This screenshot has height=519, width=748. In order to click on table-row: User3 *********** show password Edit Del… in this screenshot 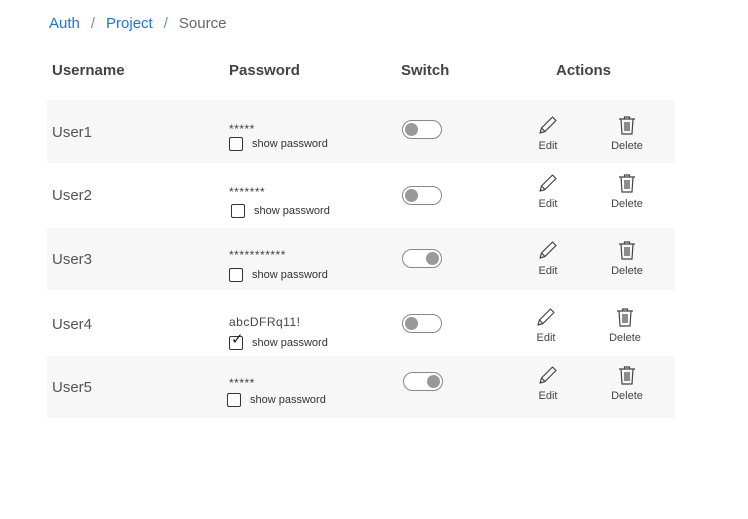, I will do `click(361, 259)`.